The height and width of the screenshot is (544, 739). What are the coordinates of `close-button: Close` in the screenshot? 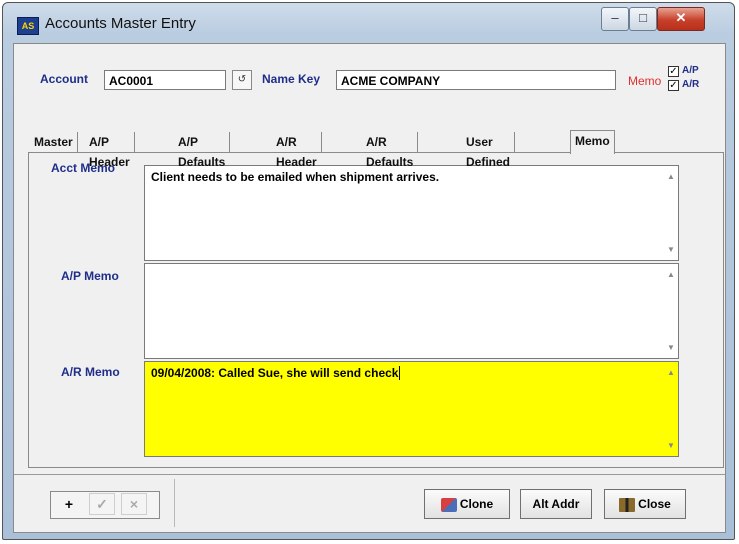 It's located at (645, 504).